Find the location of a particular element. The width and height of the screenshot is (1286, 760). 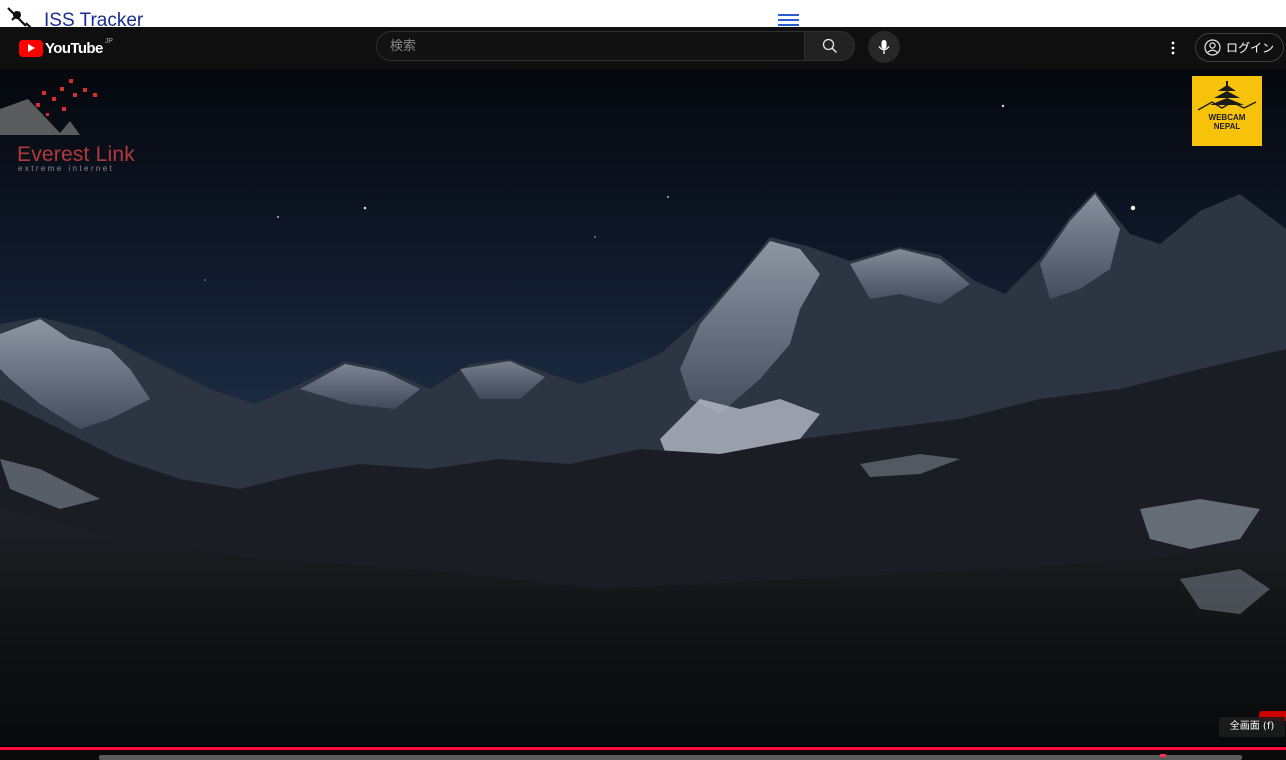

search-icon is located at coordinates (829, 45).